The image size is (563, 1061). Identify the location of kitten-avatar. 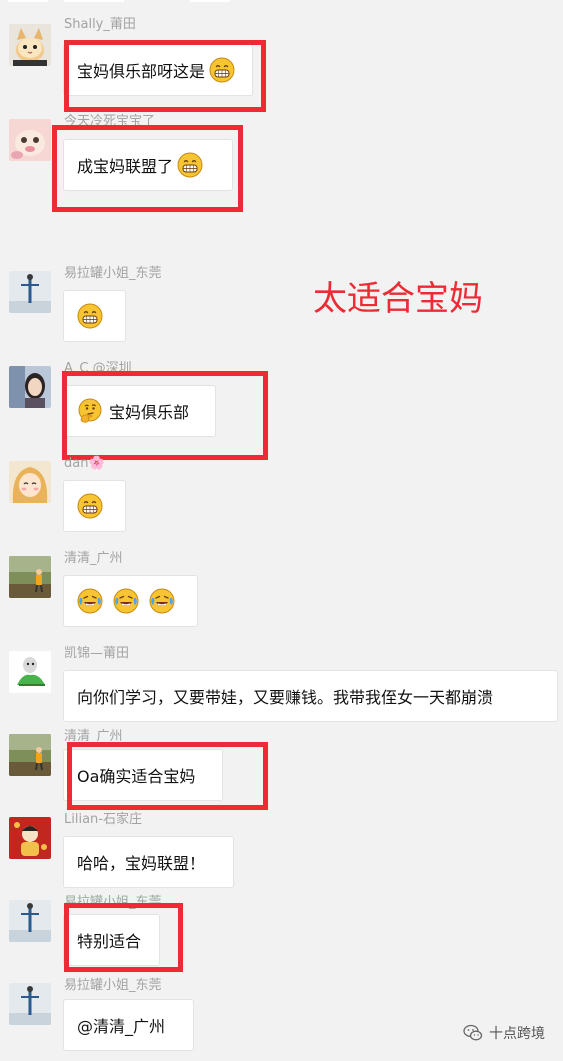
(30, 140).